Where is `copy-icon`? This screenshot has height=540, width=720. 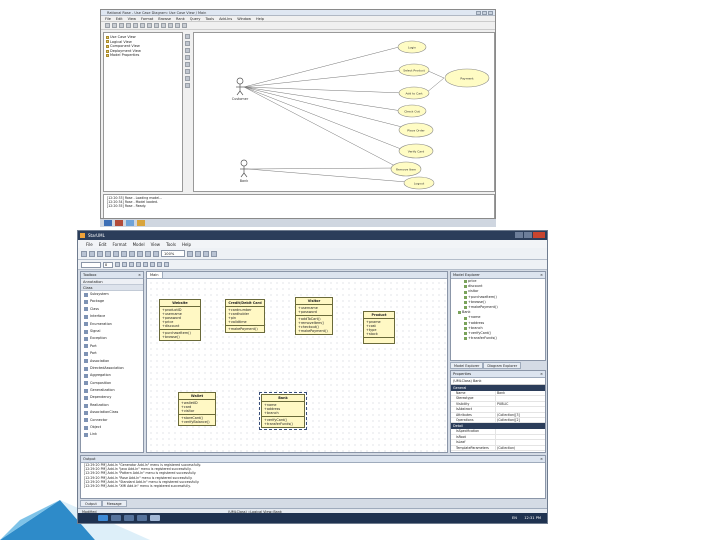
copy-icon is located at coordinates (135, 25).